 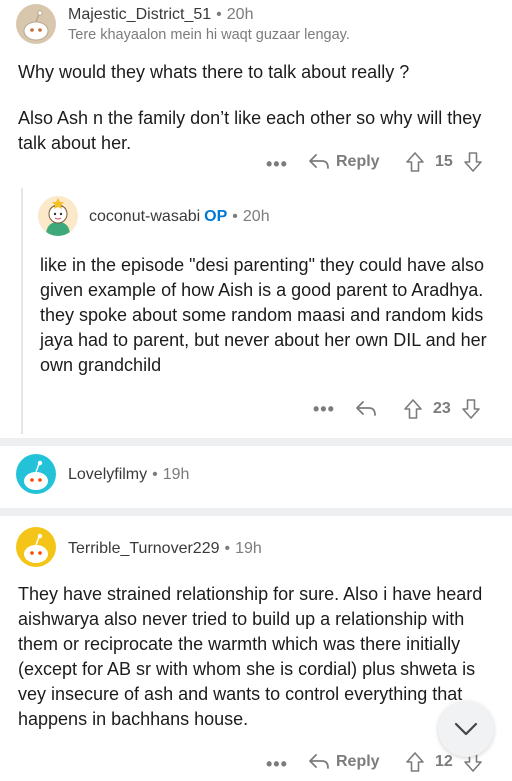 I want to click on score: 23, so click(x=442, y=408).